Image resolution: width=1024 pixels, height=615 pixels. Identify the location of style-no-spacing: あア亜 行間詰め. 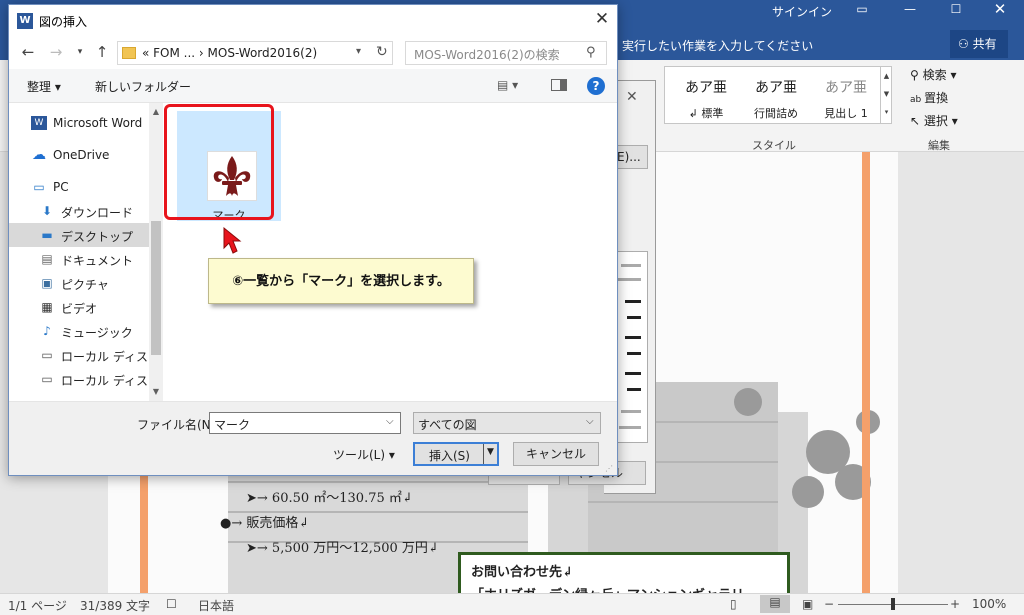
(776, 95).